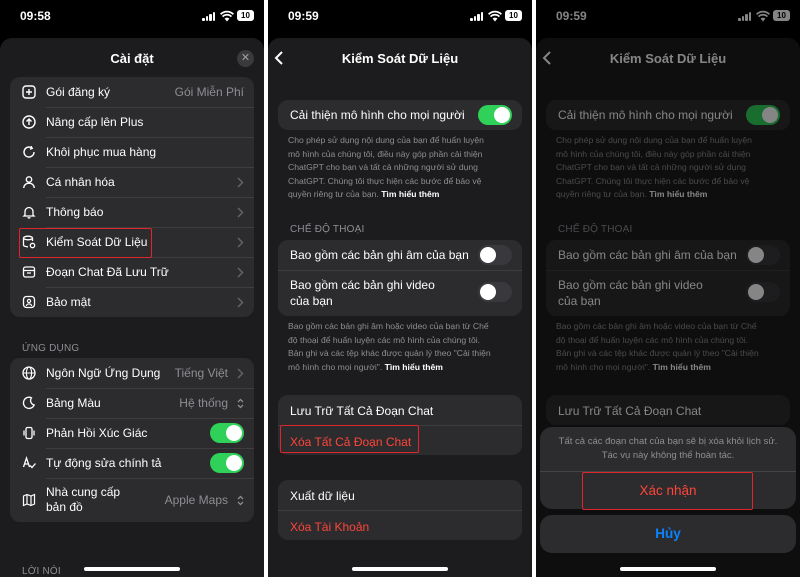  Describe the element at coordinates (322, 496) in the screenshot. I see `export-data-label: Xuất dữ liệu` at that location.